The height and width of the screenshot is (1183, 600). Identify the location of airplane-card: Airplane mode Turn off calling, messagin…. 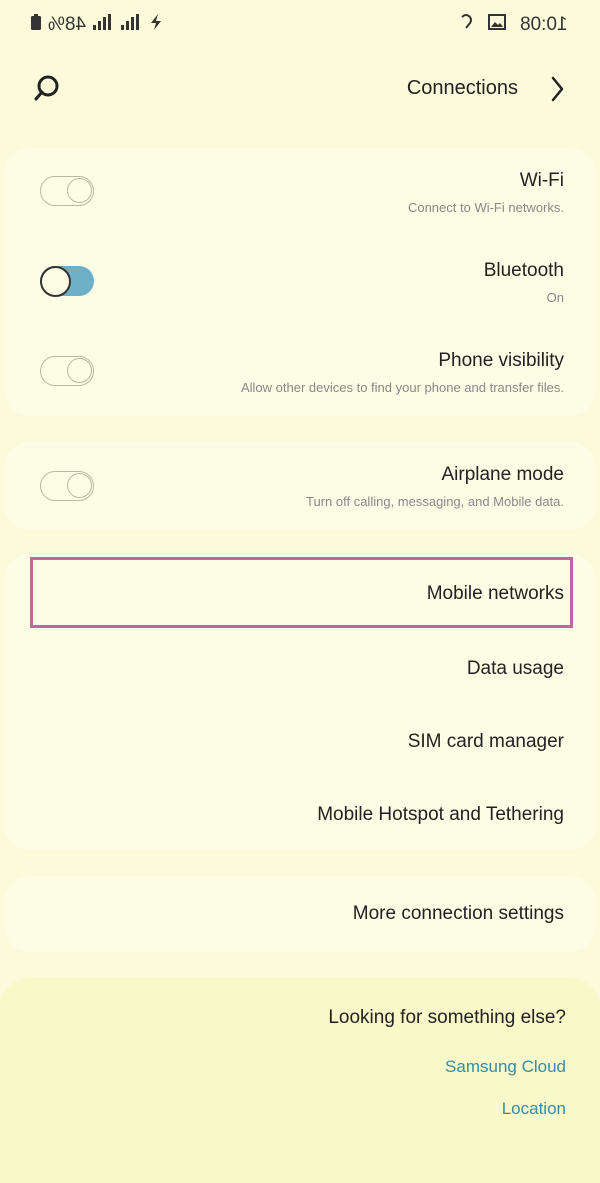
(300, 486).